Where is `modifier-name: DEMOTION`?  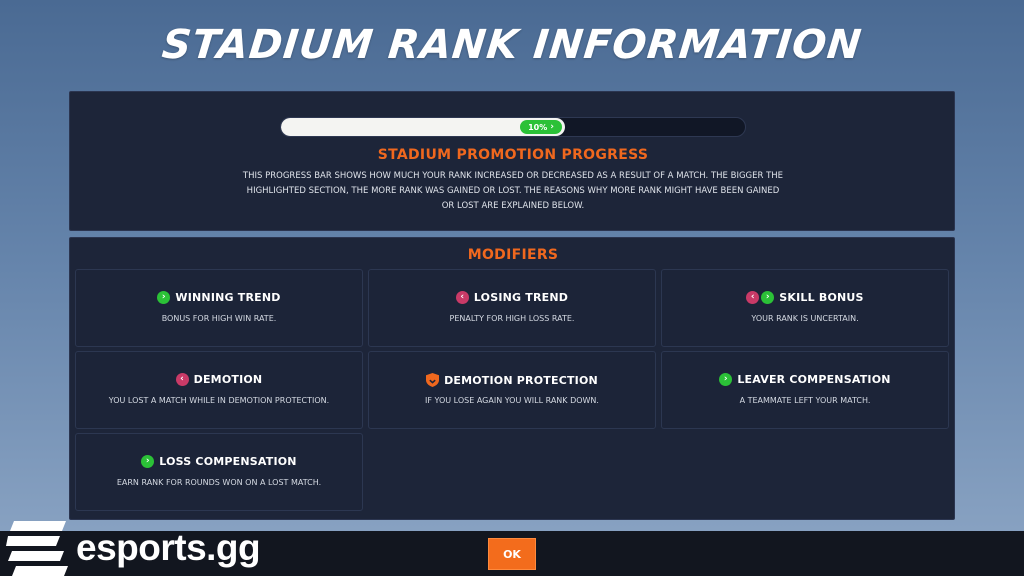 modifier-name: DEMOTION is located at coordinates (228, 379).